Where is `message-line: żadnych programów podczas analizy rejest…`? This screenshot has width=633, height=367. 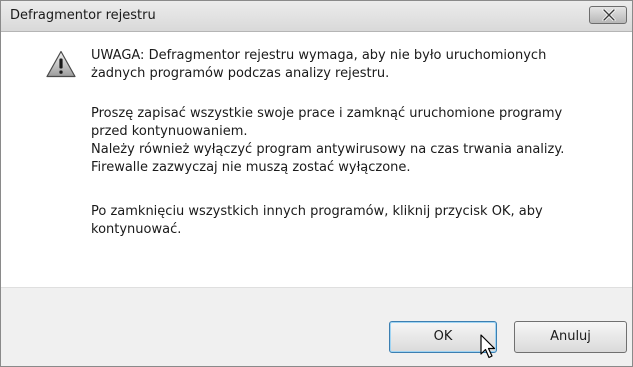
message-line: żadnych programów podczas analizy rejest… is located at coordinates (240, 73).